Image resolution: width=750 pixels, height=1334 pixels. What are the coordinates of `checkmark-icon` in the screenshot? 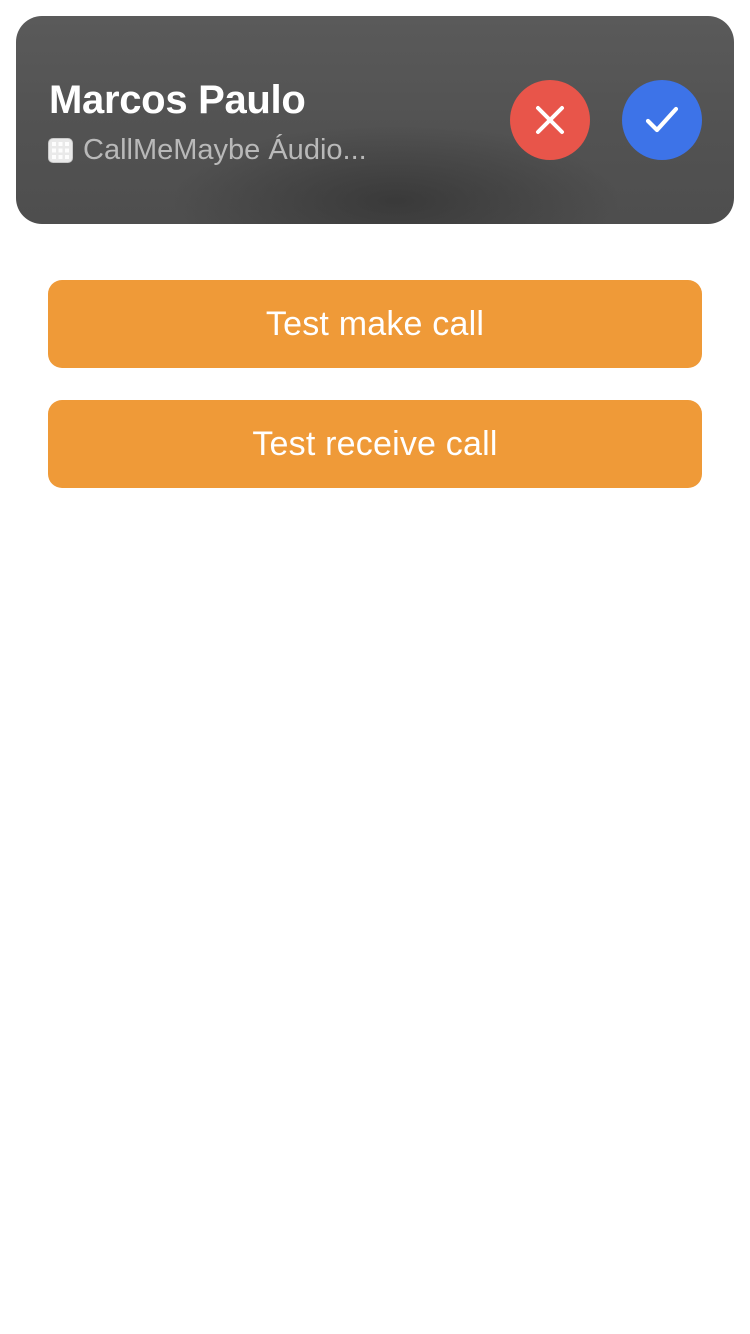 It's located at (662, 119).